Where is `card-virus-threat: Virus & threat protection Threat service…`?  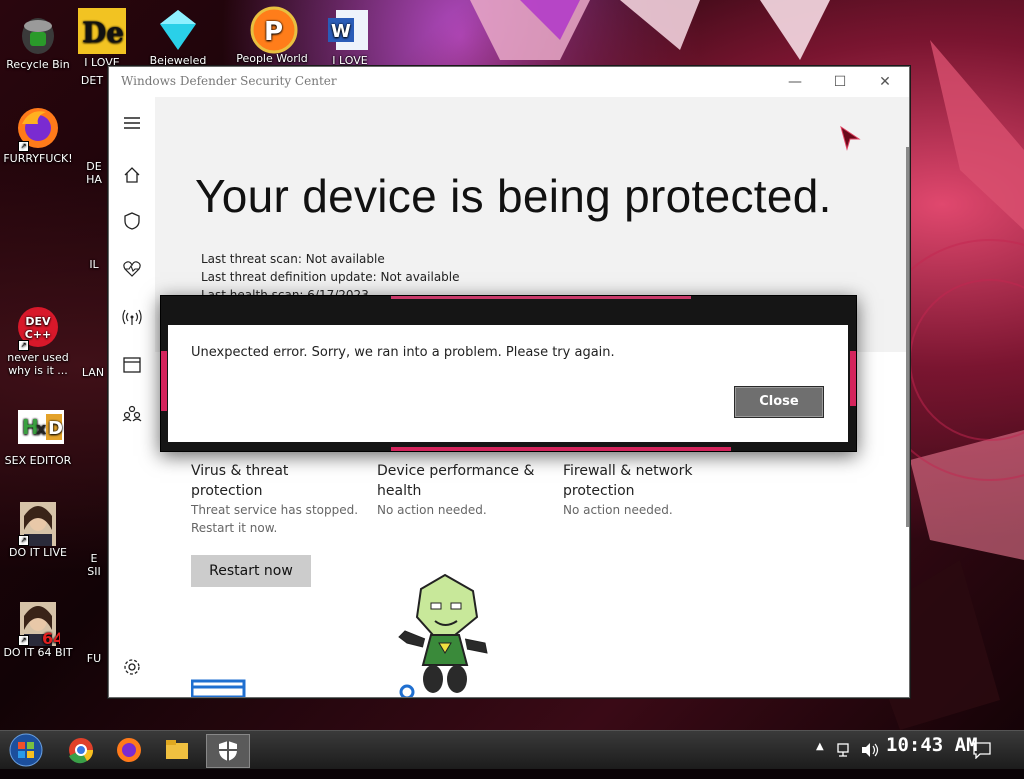
card-virus-threat: Virus & threat protection Threat service… is located at coordinates (276, 499).